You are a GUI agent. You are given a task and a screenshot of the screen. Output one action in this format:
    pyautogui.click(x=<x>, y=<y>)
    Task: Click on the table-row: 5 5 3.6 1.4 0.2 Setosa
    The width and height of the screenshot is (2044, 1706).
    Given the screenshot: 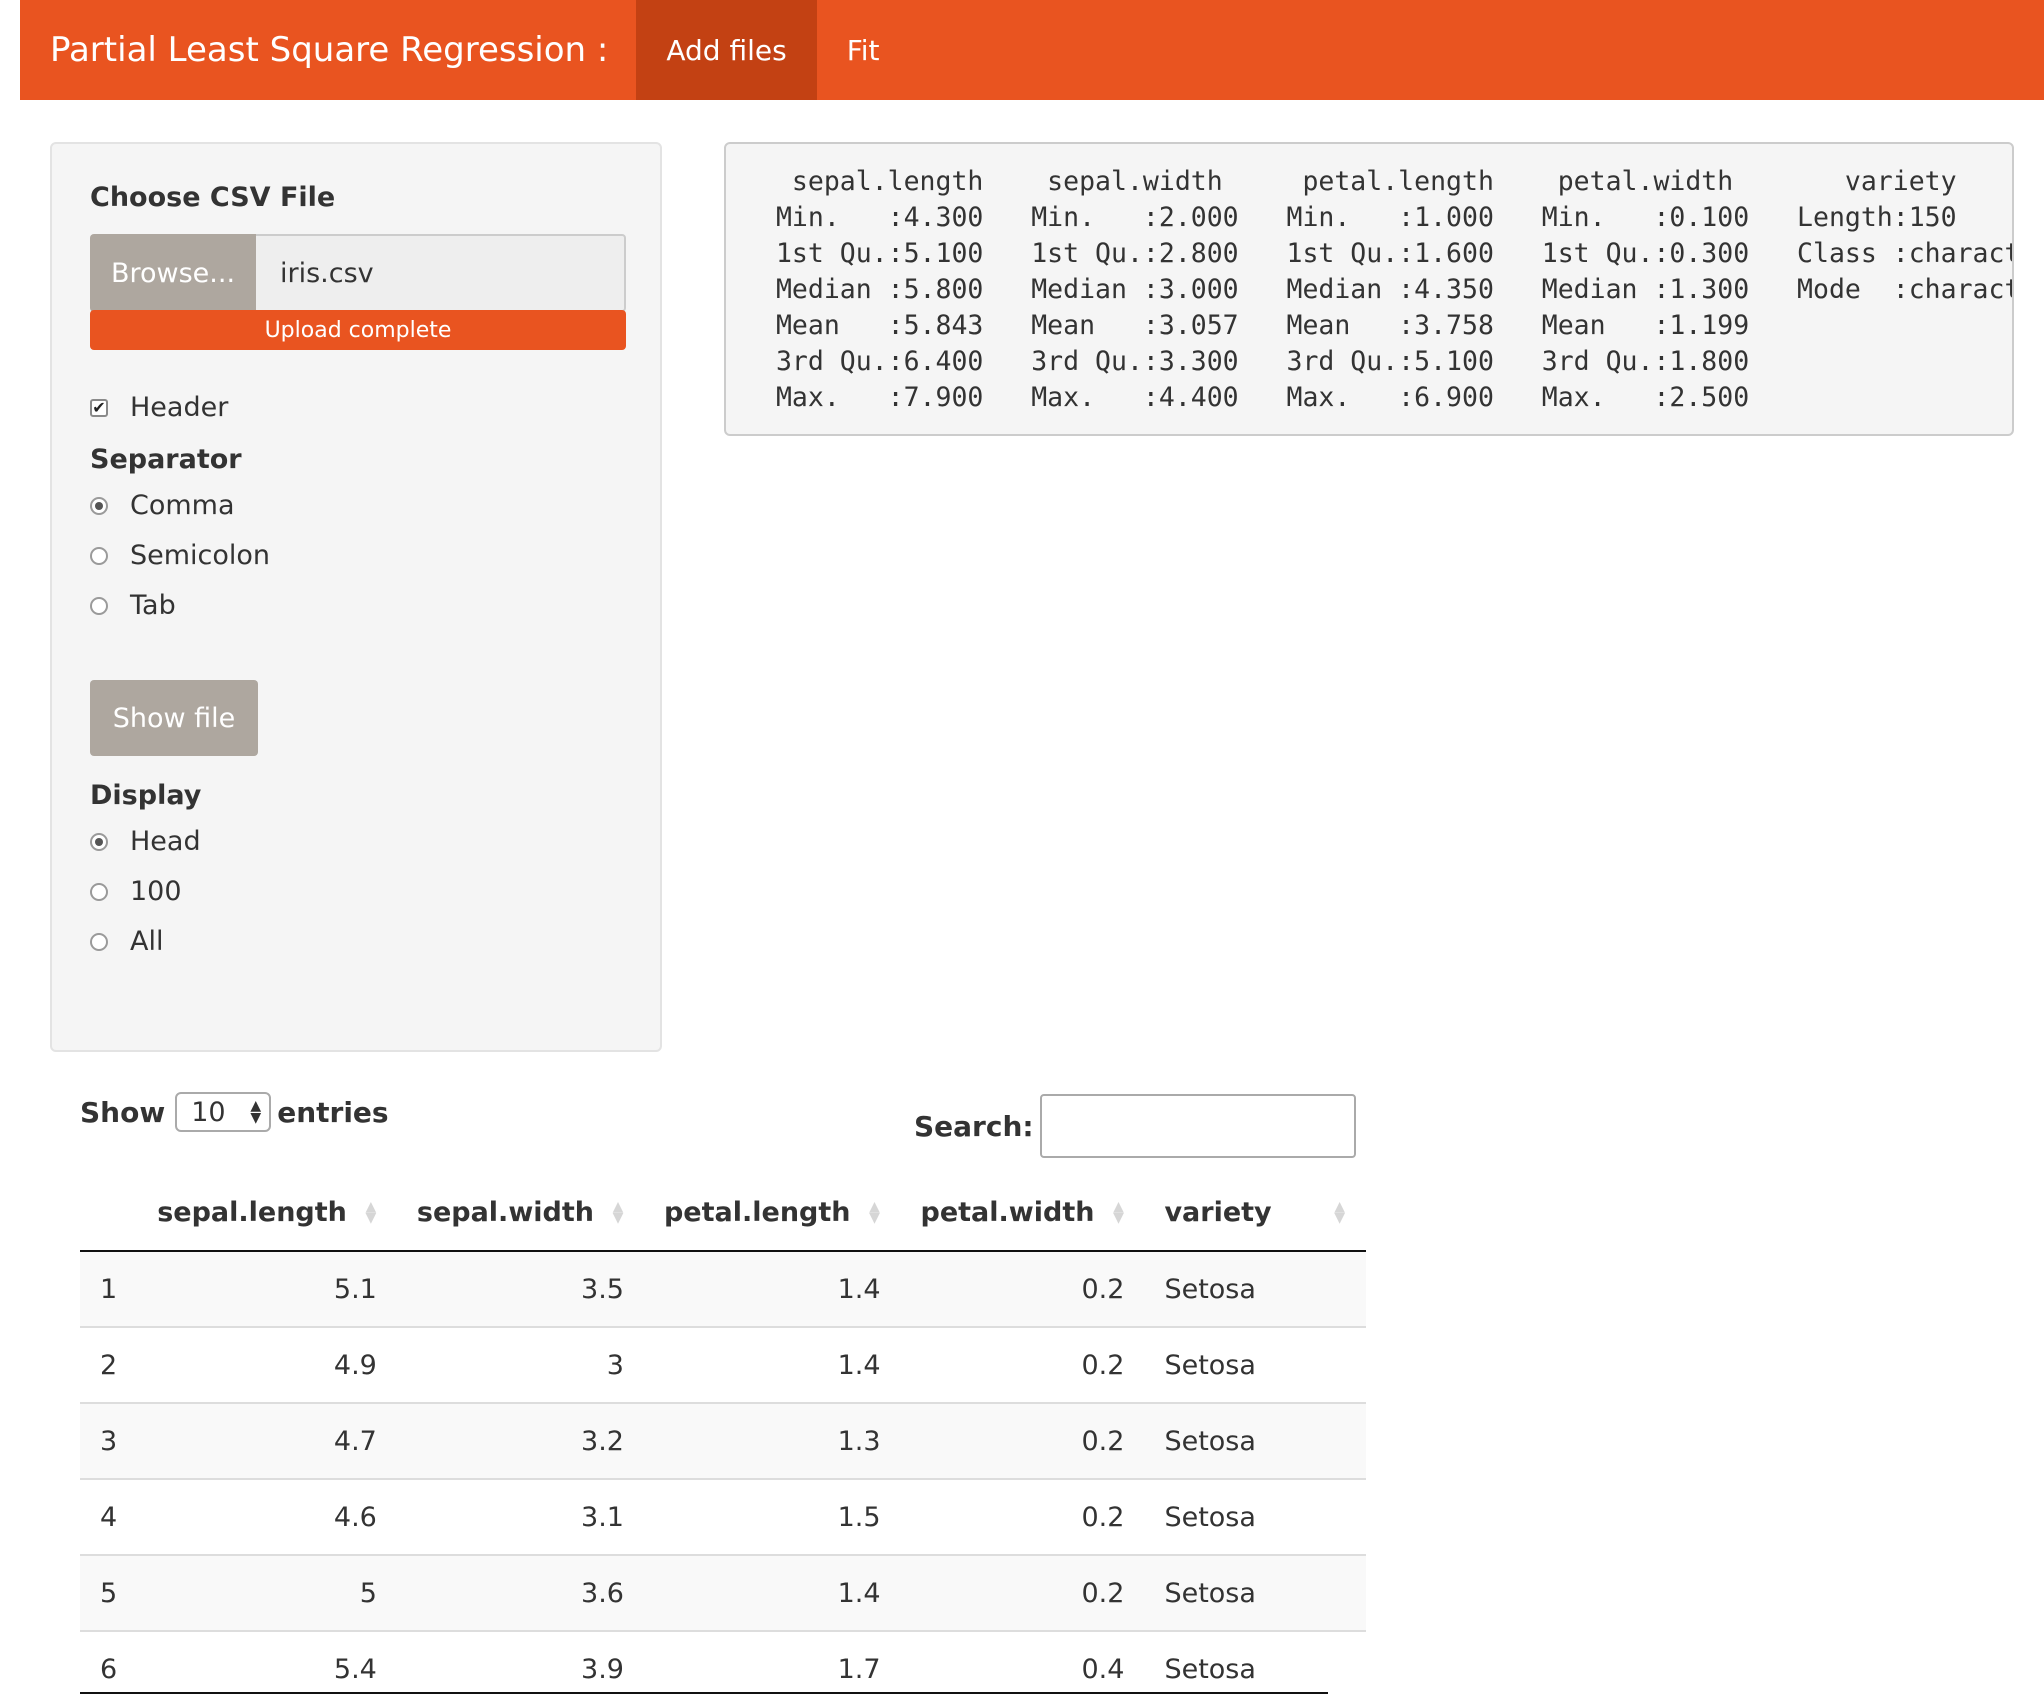 What is the action you would take?
    pyautogui.click(x=723, y=1592)
    